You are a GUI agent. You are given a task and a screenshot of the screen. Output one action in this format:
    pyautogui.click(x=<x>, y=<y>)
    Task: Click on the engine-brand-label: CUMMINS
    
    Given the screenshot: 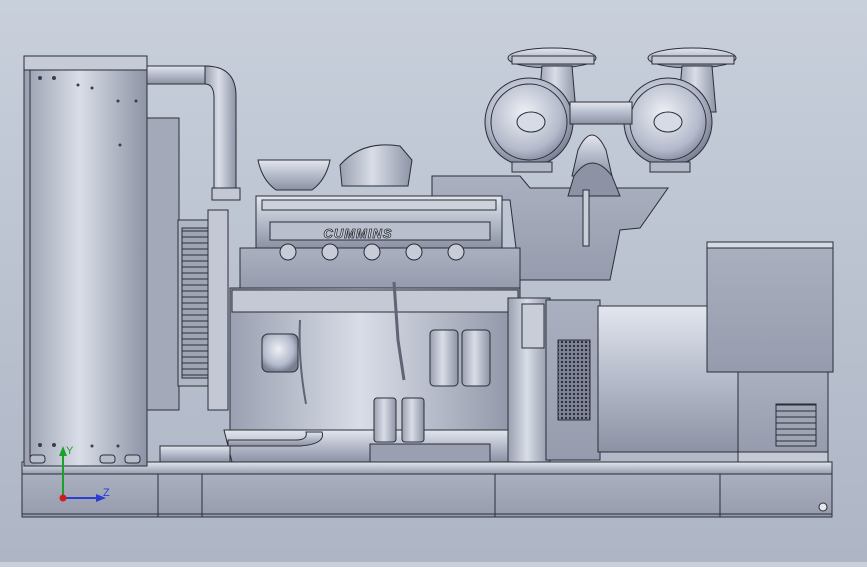 What is the action you would take?
    pyautogui.click(x=357, y=233)
    